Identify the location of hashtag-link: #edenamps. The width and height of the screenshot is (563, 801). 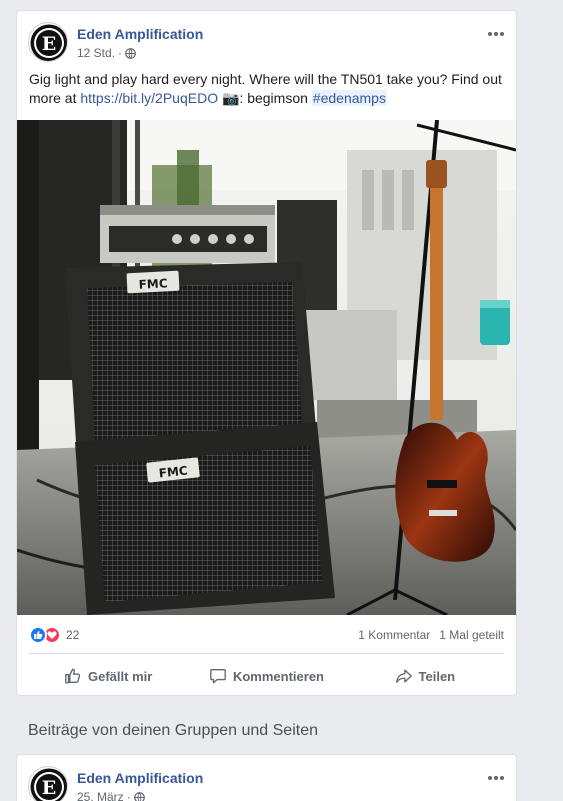
(349, 98).